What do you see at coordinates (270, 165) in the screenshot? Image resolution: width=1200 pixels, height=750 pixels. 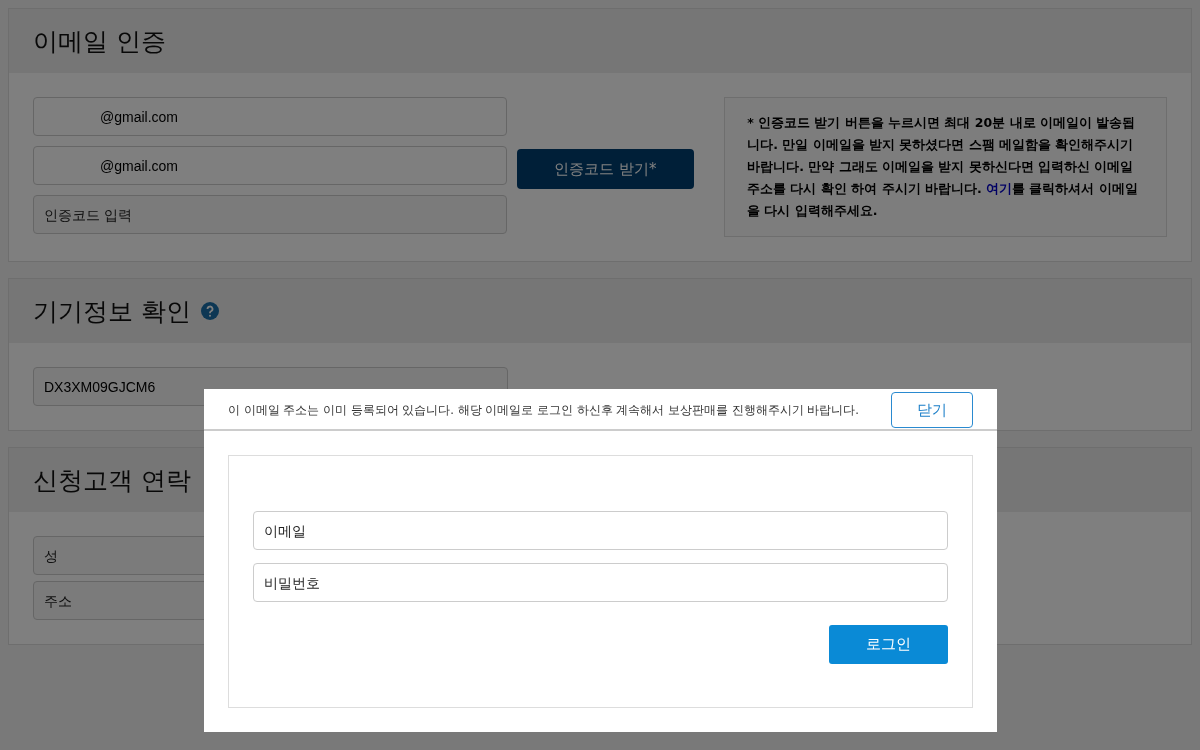 I see `confirm-email-field: @gmail.com` at bounding box center [270, 165].